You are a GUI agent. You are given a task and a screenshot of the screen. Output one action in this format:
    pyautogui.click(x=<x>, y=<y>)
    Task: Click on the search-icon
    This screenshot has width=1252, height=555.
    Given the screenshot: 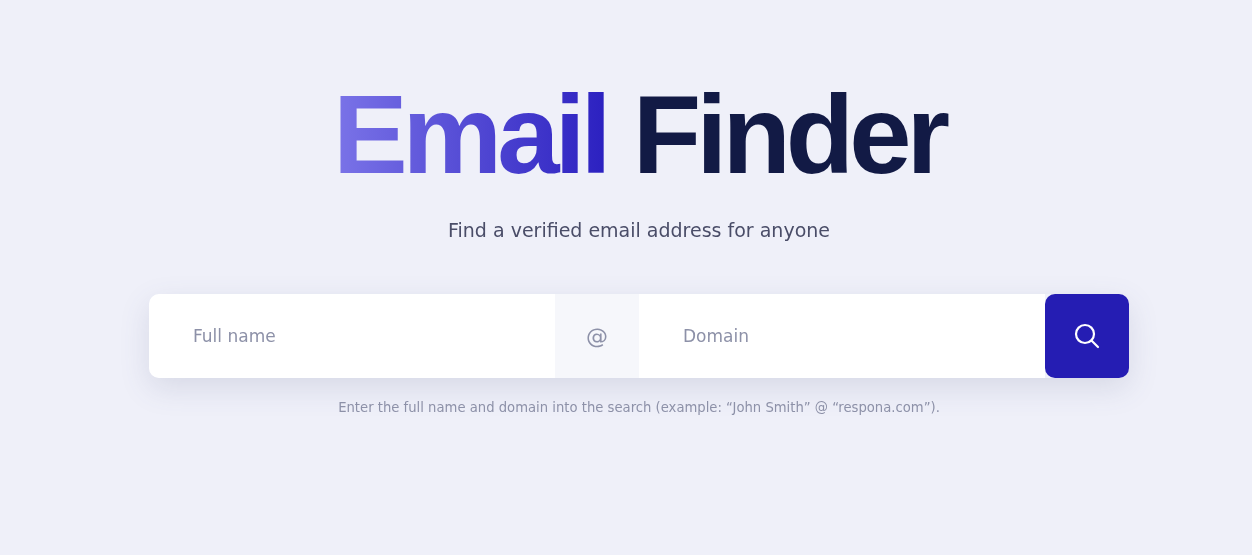 What is the action you would take?
    pyautogui.click(x=1087, y=336)
    